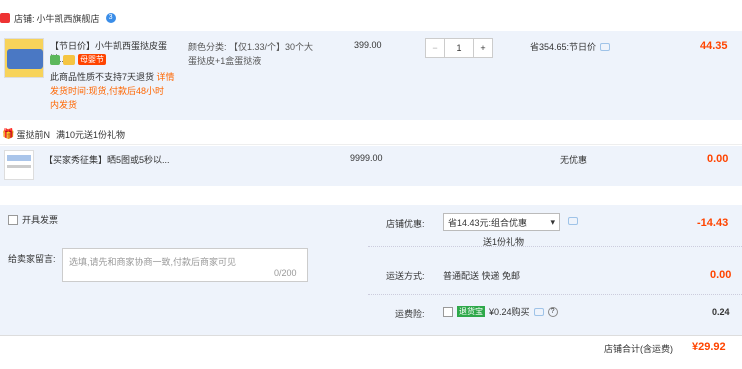 The width and height of the screenshot is (742, 369). Describe the element at coordinates (448, 311) in the screenshot. I see `insurance-checkbox` at that location.